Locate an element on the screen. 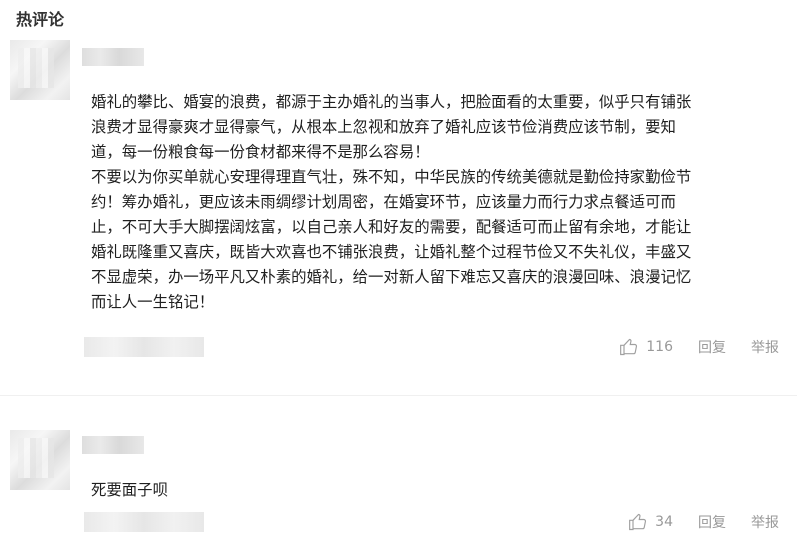 The image size is (797, 550). divider is located at coordinates (398, 395).